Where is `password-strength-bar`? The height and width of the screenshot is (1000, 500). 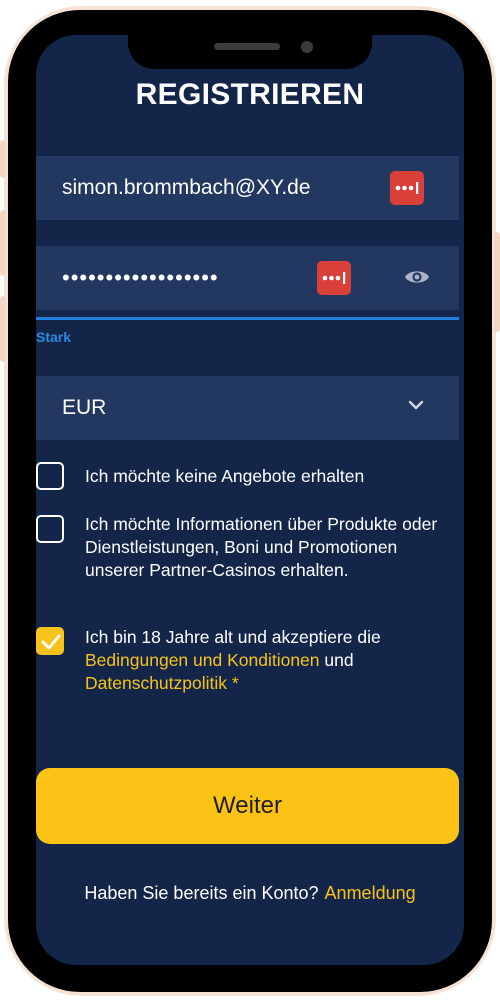 password-strength-bar is located at coordinates (247, 318).